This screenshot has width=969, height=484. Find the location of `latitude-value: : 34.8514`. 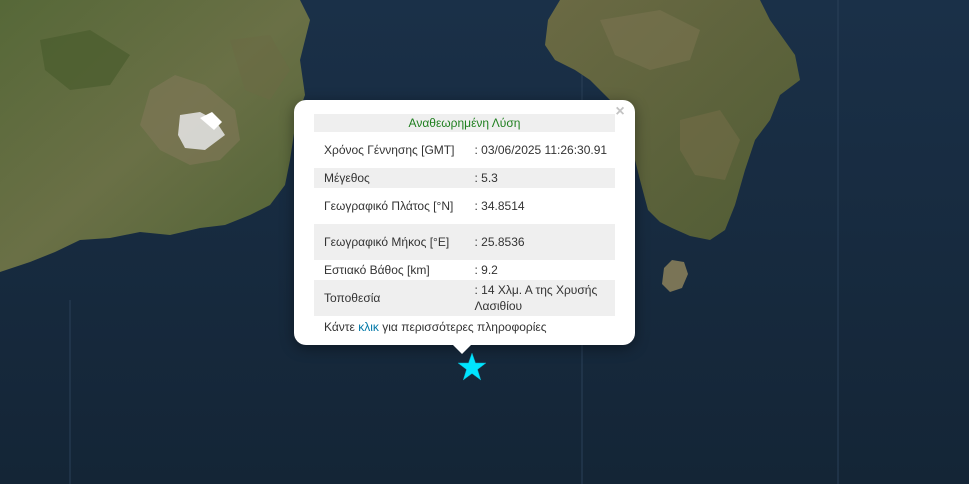

latitude-value: : 34.8514 is located at coordinates (499, 206).